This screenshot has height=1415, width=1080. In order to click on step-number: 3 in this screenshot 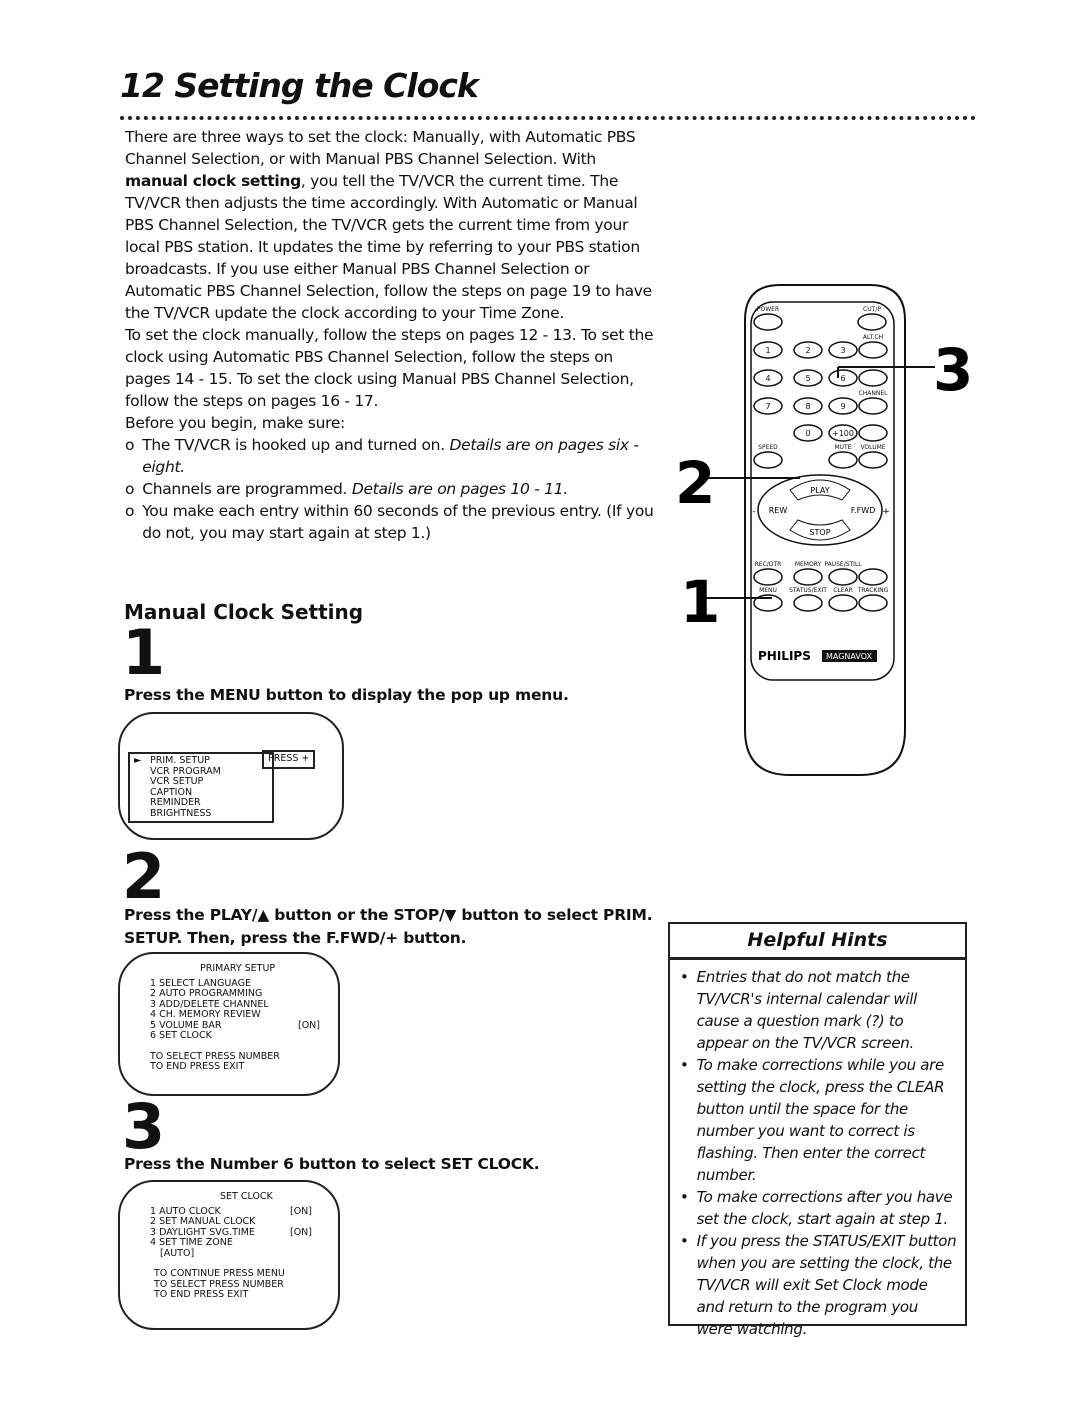, I will do `click(144, 1126)`.